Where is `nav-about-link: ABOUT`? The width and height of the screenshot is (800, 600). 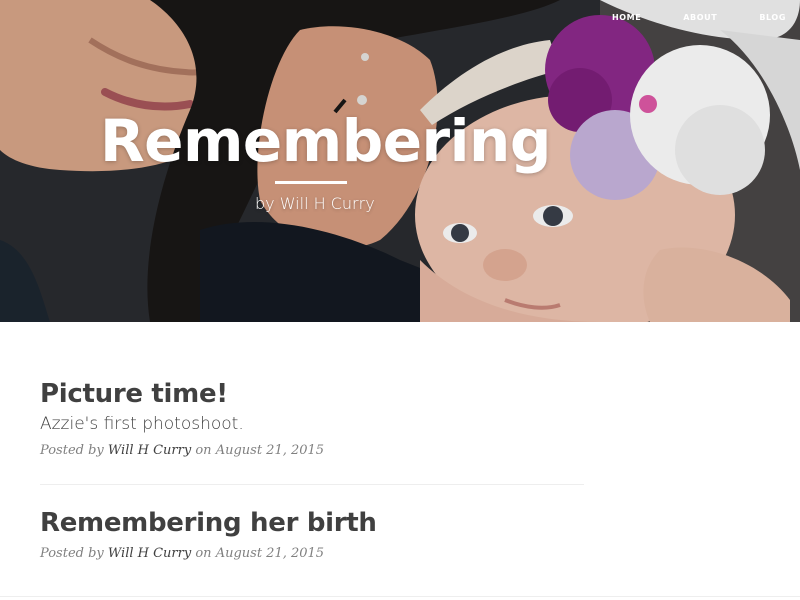 nav-about-link: ABOUT is located at coordinates (707, 20).